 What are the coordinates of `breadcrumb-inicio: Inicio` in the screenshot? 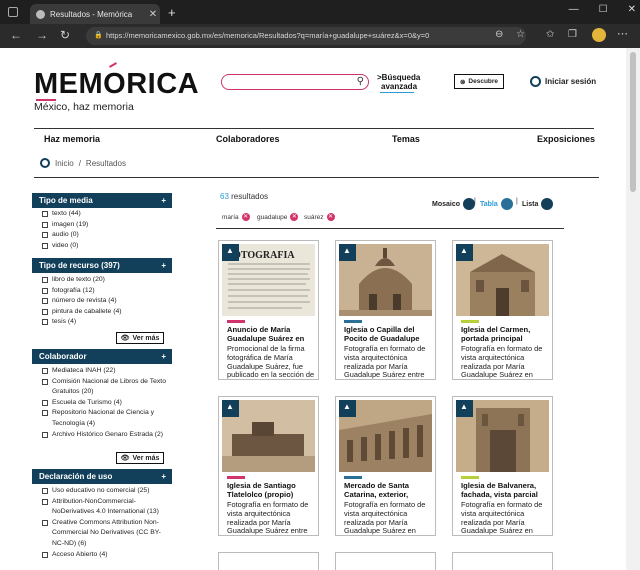 It's located at (64, 163).